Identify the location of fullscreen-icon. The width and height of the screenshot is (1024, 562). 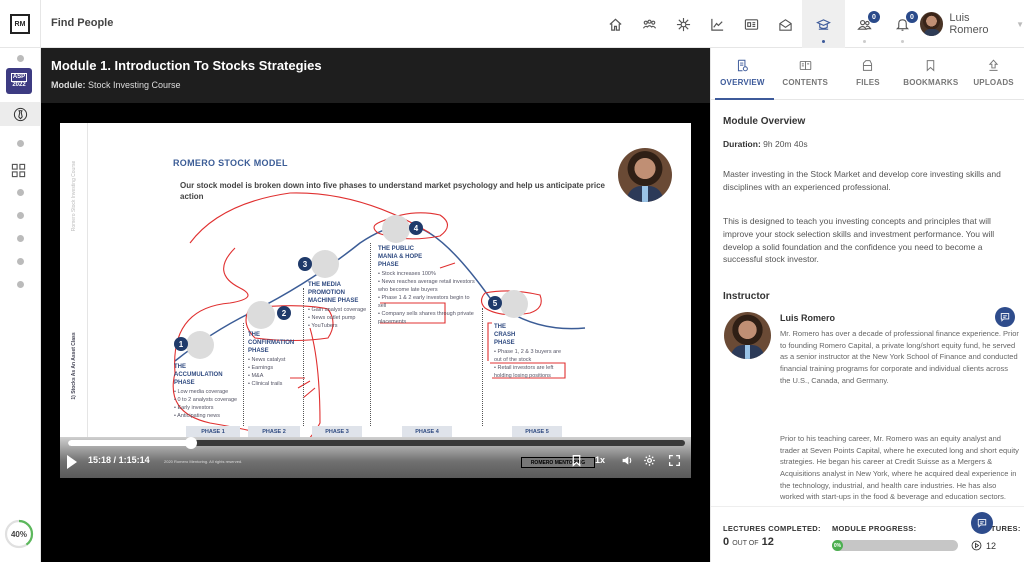
(674, 460).